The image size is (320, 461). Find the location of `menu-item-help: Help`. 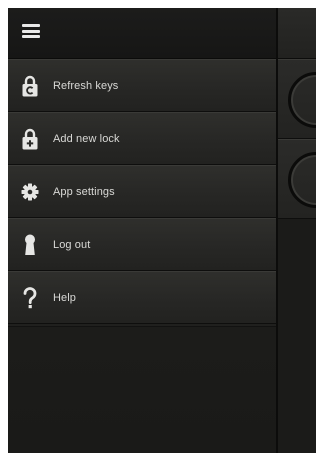

menu-item-help: Help is located at coordinates (142, 297).